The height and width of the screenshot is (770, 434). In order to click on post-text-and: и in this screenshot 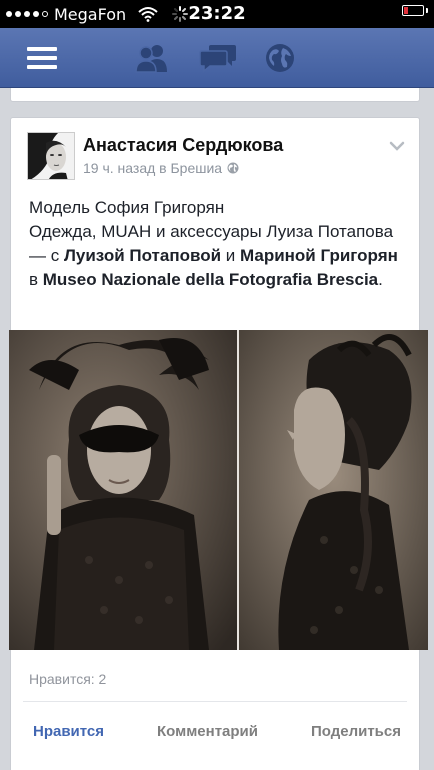, I will do `click(230, 255)`.